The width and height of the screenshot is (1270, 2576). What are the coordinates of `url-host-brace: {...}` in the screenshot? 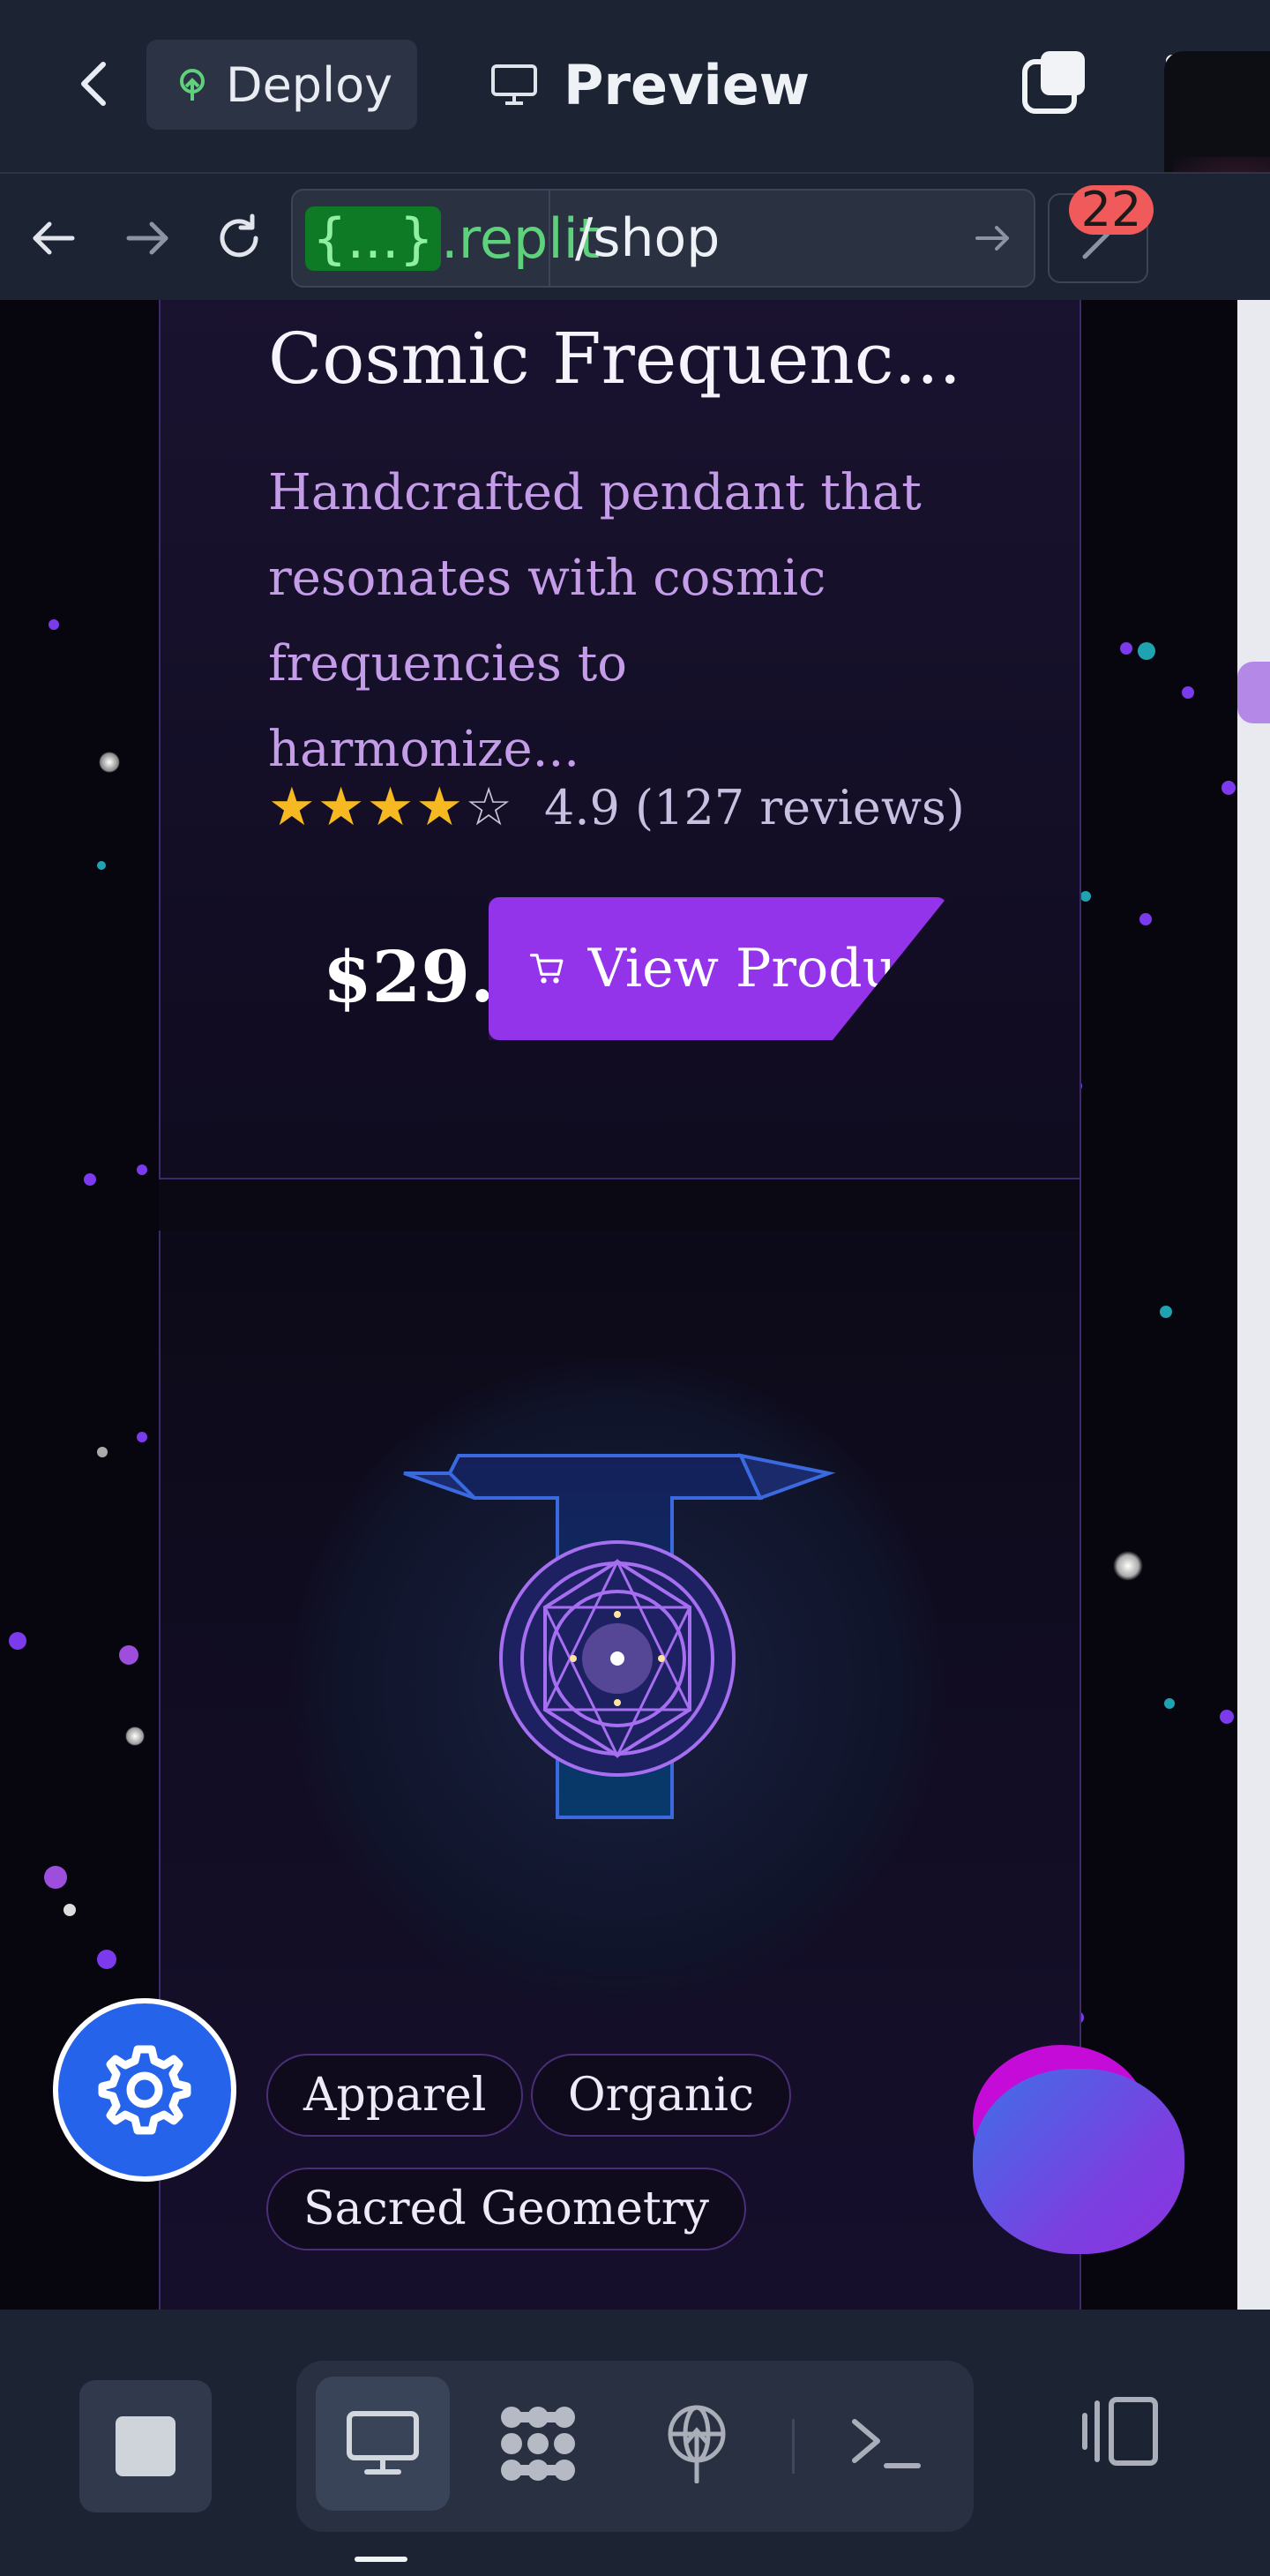 It's located at (373, 239).